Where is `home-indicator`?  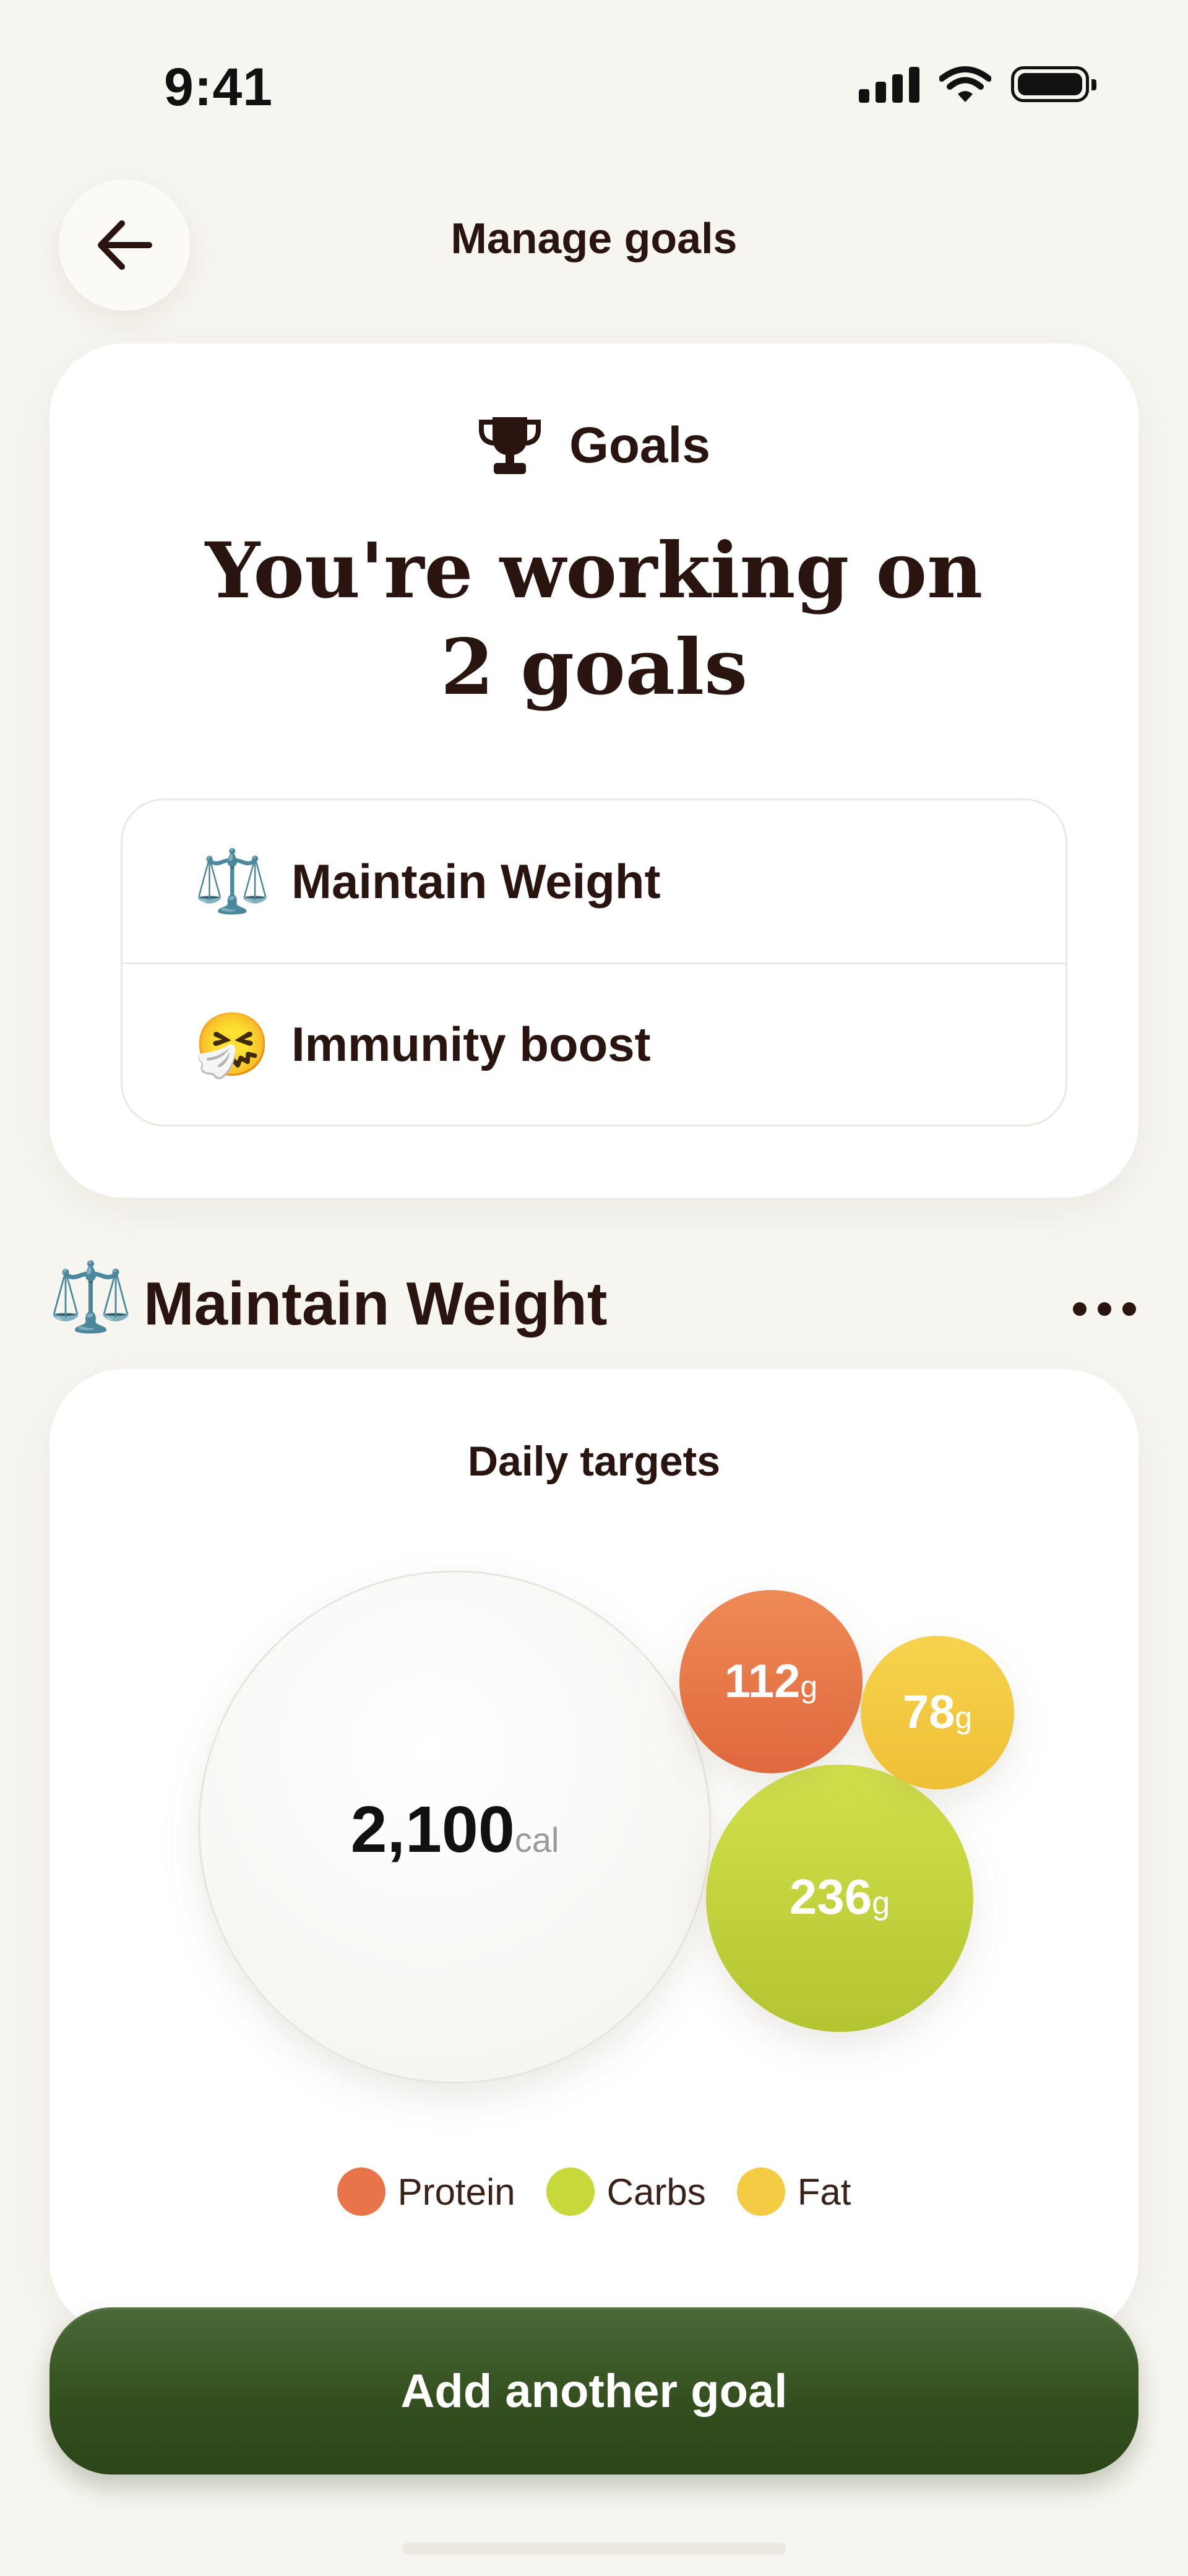 home-indicator is located at coordinates (594, 2549).